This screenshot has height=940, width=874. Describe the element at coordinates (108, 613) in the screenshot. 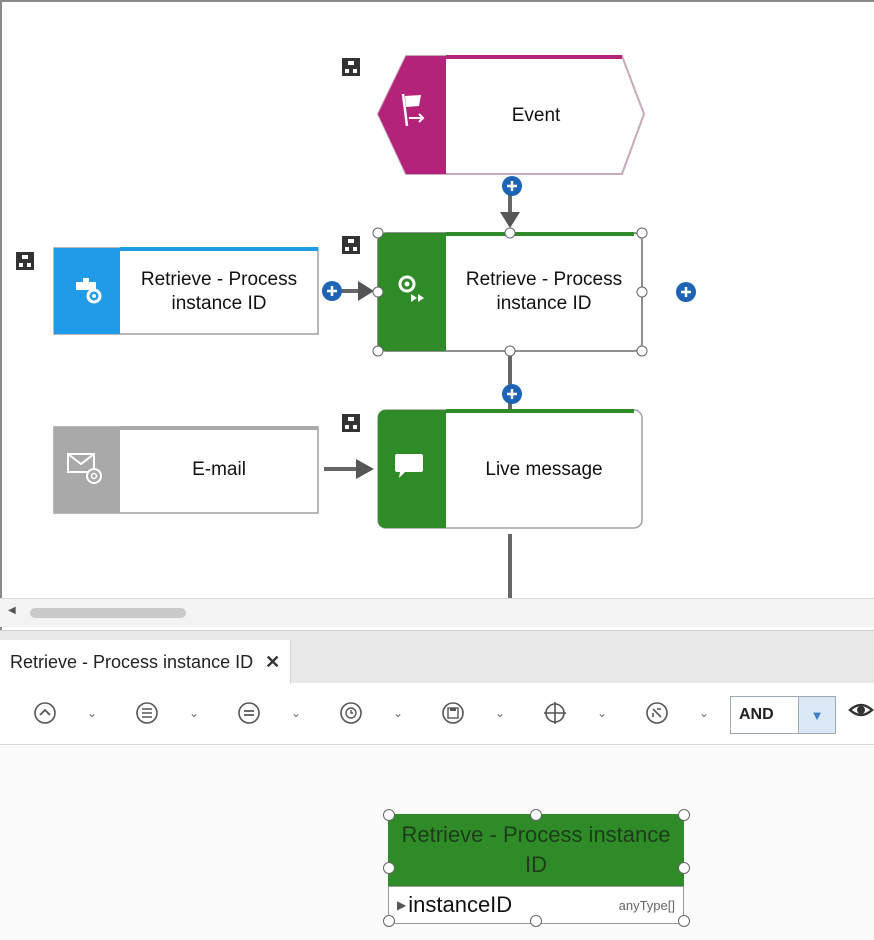

I see `horizontal-scroll-thumb` at that location.